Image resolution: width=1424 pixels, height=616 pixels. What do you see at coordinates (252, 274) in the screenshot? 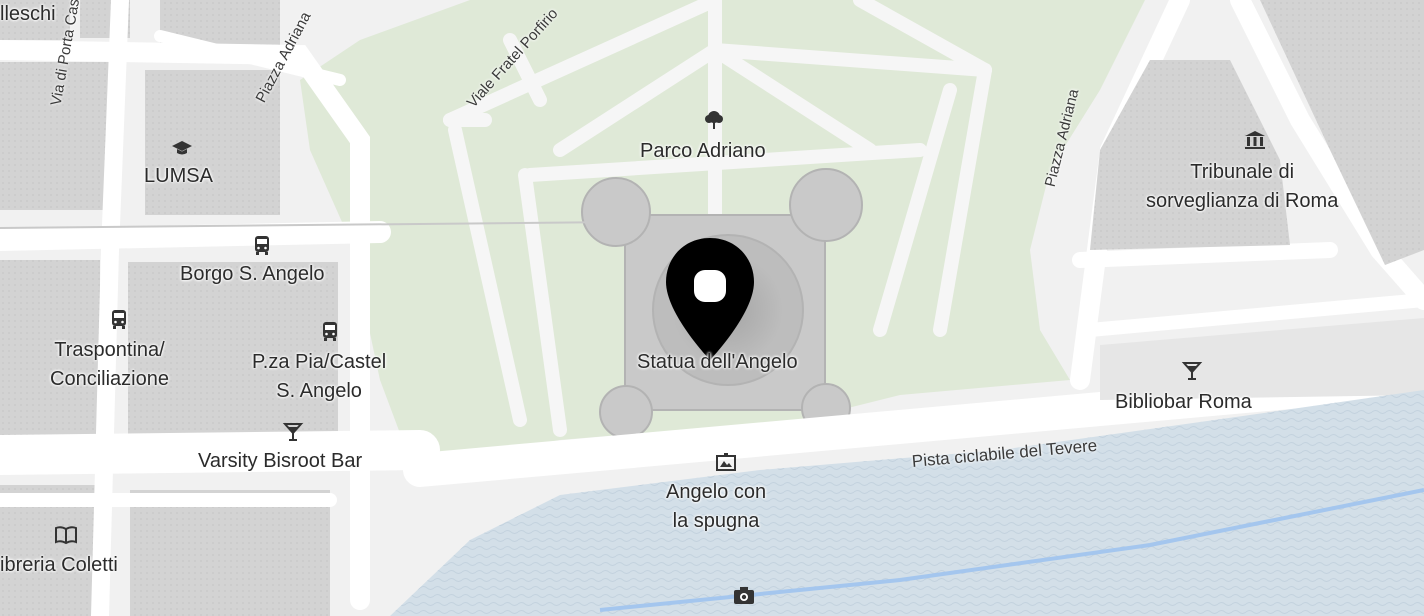
I see `label-borgo-s-angelo: Borgo S. Angelo` at bounding box center [252, 274].